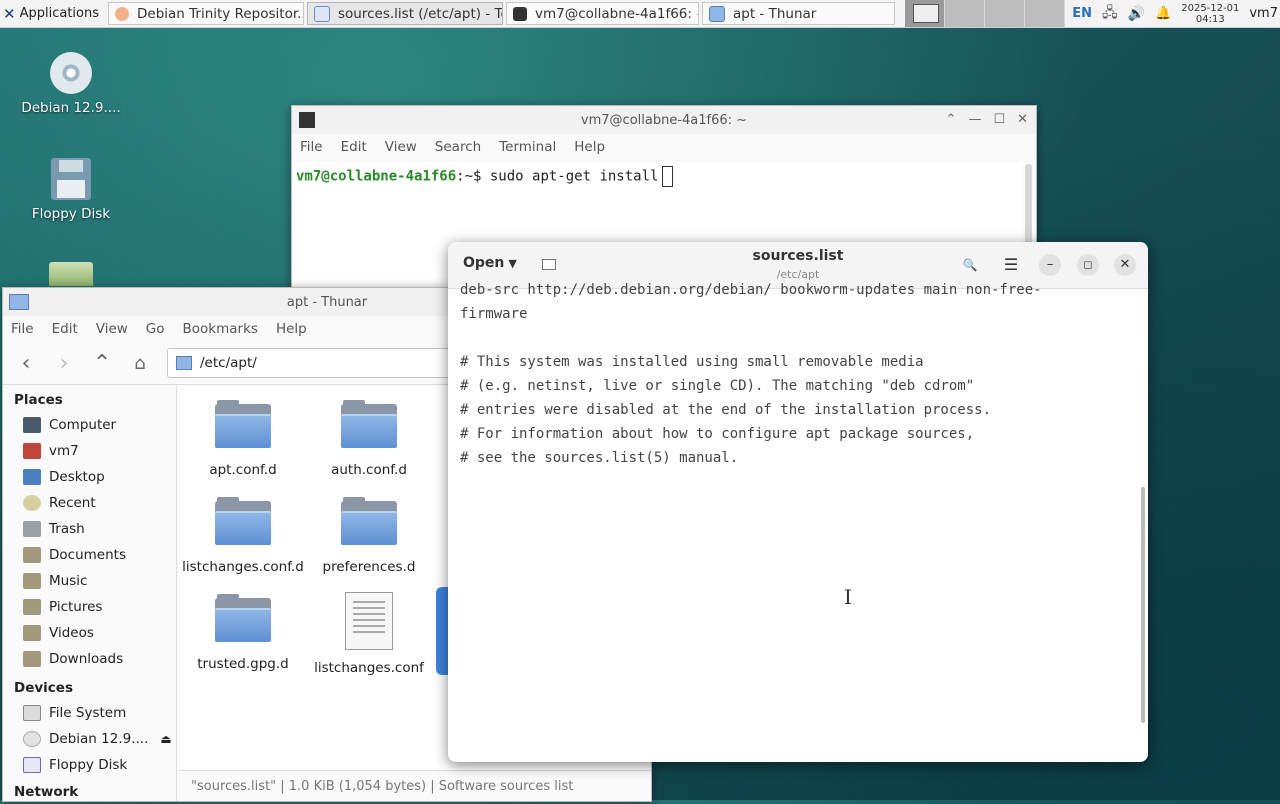 This screenshot has width=1280, height=804. I want to click on home-icon: ⌂, so click(140, 363).